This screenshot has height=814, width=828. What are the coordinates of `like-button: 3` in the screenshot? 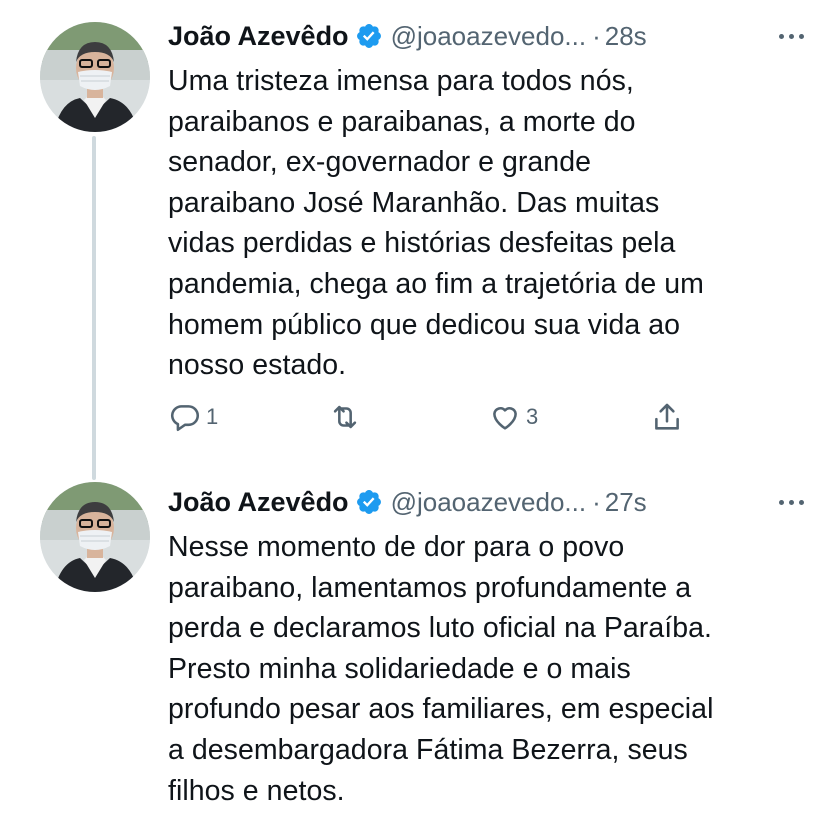 It's located at (513, 417).